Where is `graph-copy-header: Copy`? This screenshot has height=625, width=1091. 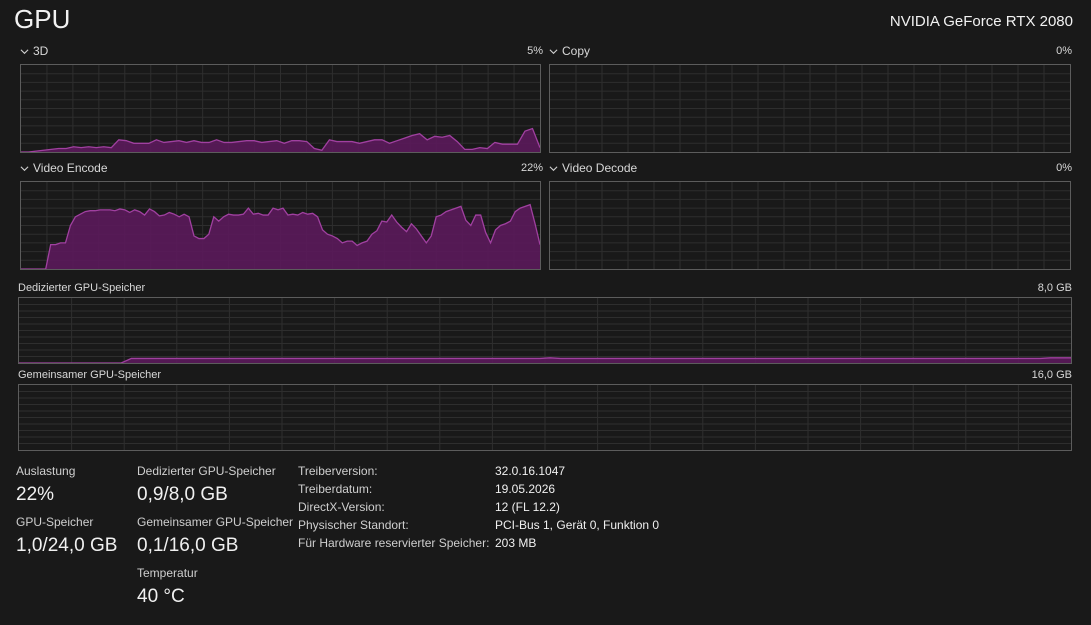
graph-copy-header: Copy is located at coordinates (569, 51).